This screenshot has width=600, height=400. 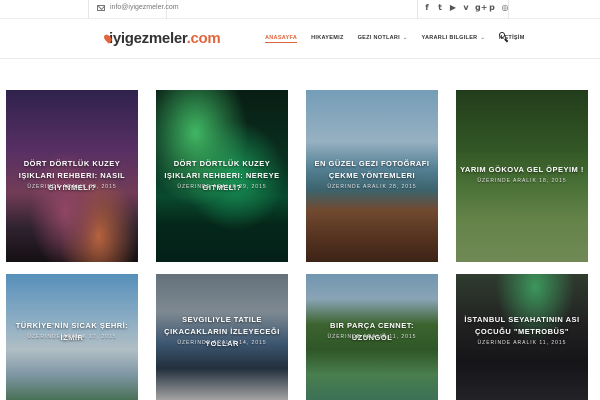 I want to click on social-links: f t ▶ v g+ p ◎, so click(x=466, y=8).